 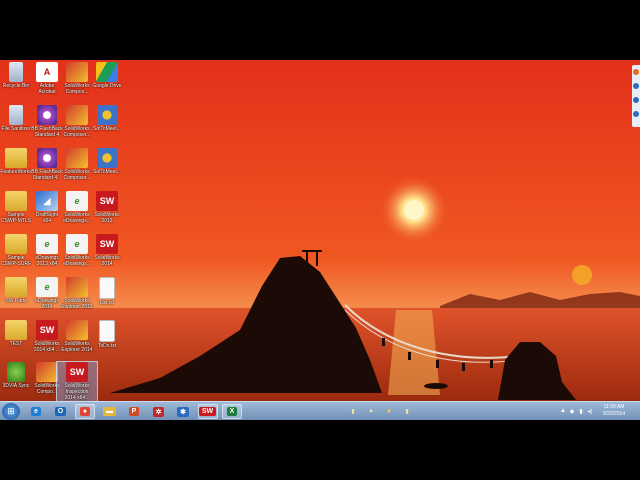 What do you see at coordinates (572, 411) in the screenshot?
I see `notification-icon: ◆` at bounding box center [572, 411].